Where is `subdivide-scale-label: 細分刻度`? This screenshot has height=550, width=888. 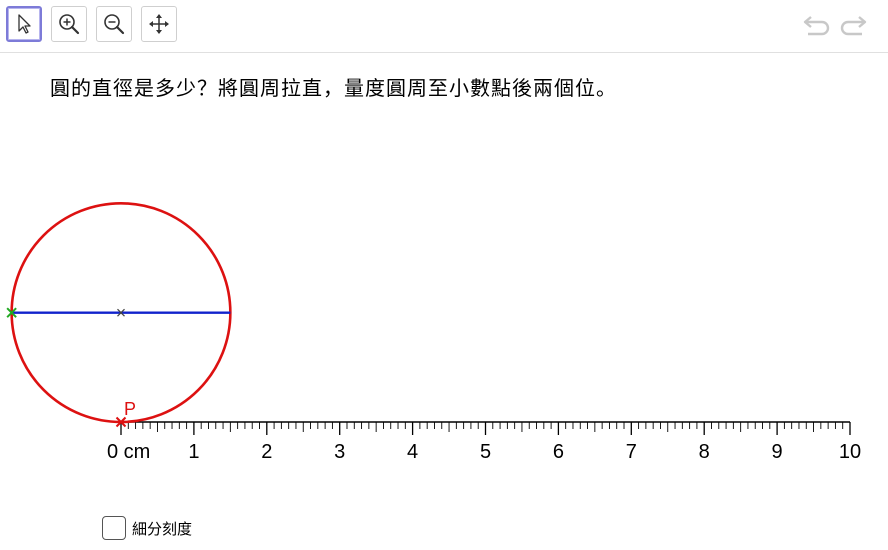
subdivide-scale-label: 細分刻度 is located at coordinates (162, 528).